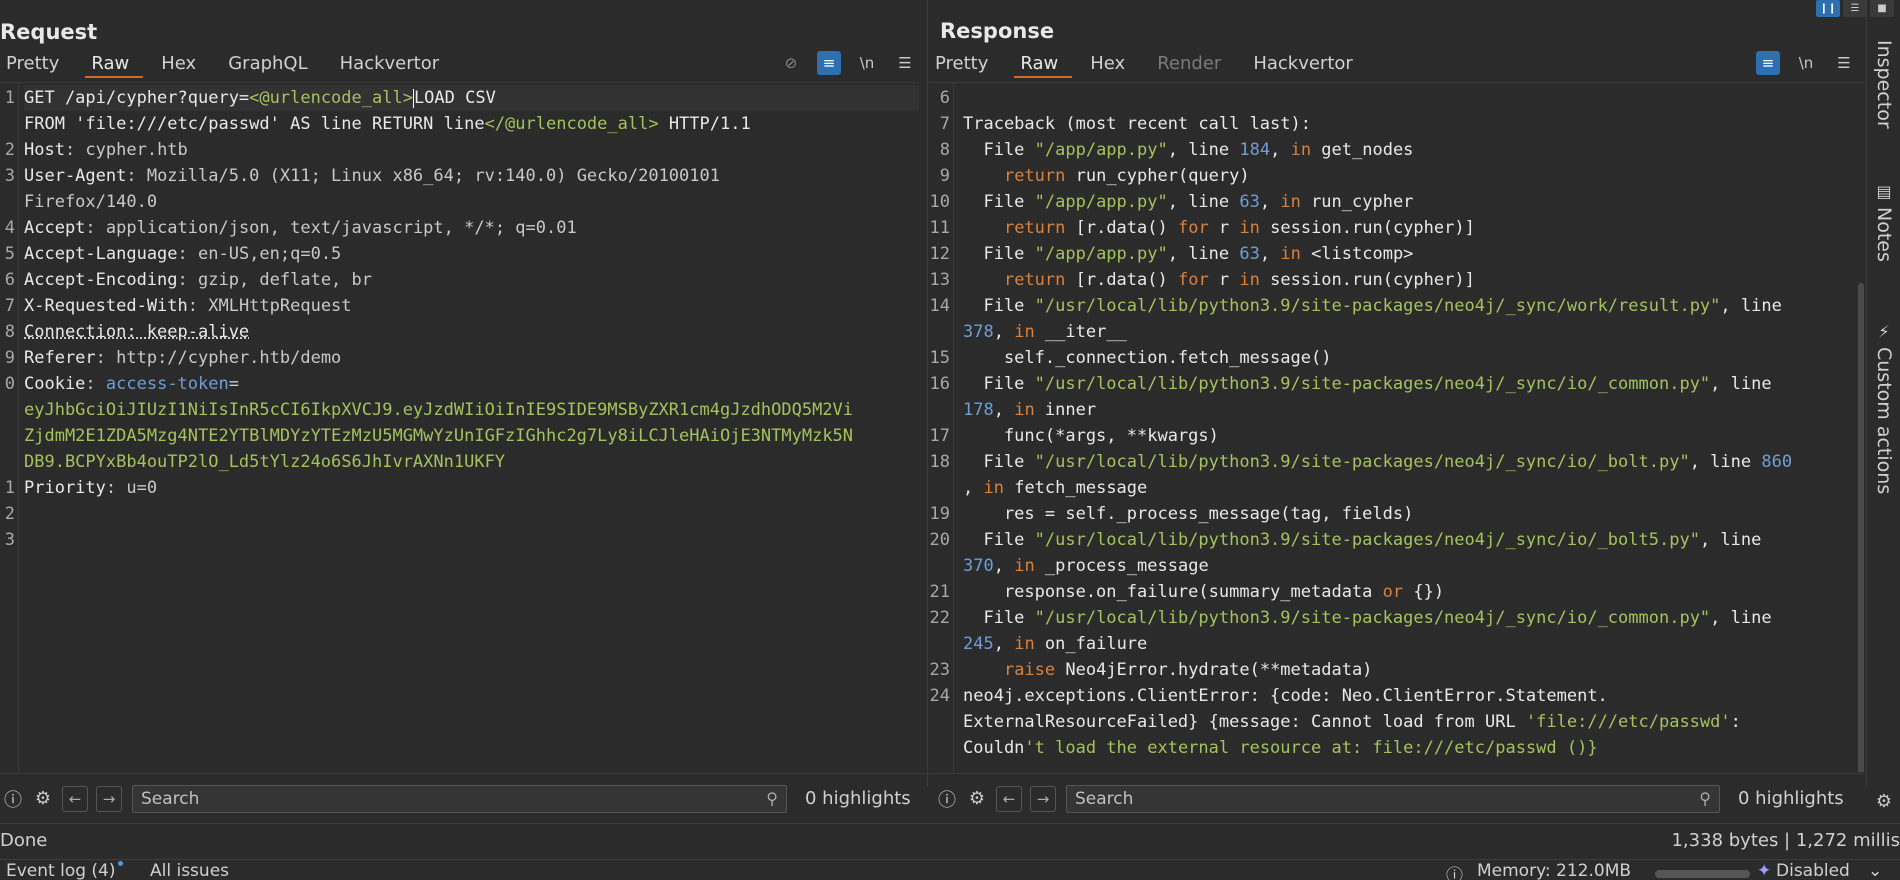 Image resolution: width=1900 pixels, height=880 pixels. What do you see at coordinates (950, 841) in the screenshot?
I see `status-bar: Done 1,338 bytes | 1,272 millis` at bounding box center [950, 841].